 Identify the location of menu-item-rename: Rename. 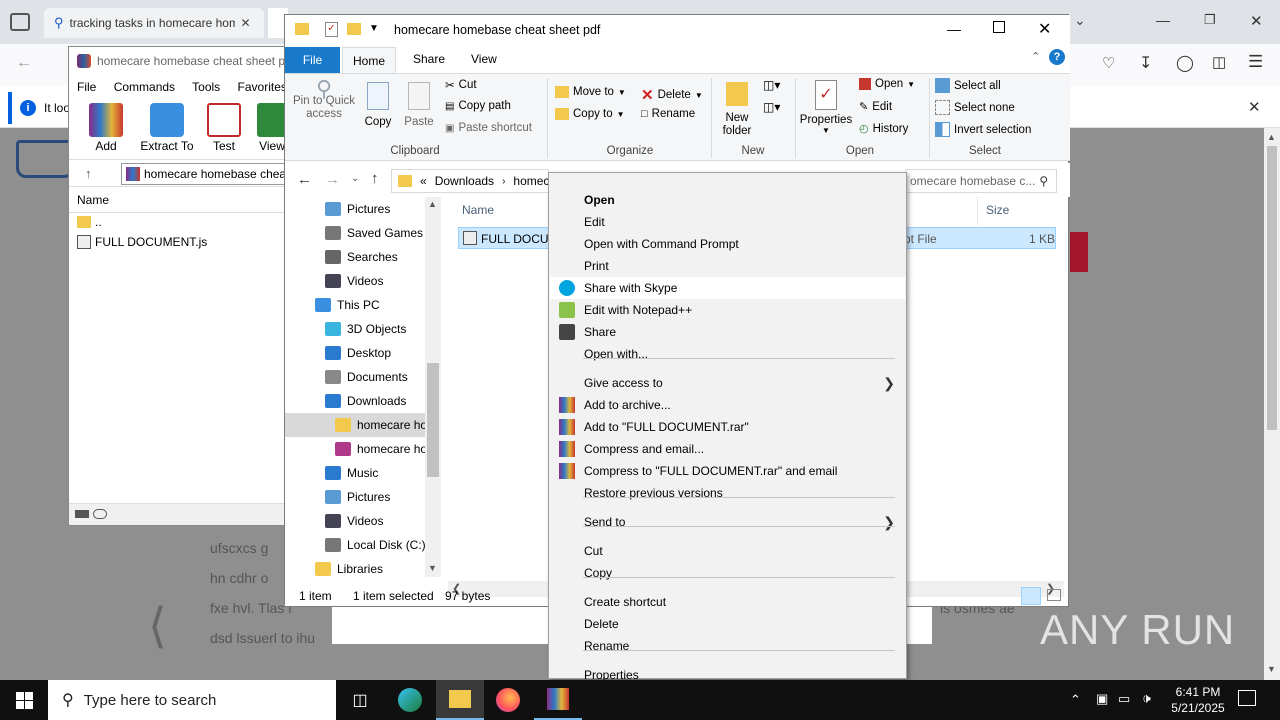
(727, 646).